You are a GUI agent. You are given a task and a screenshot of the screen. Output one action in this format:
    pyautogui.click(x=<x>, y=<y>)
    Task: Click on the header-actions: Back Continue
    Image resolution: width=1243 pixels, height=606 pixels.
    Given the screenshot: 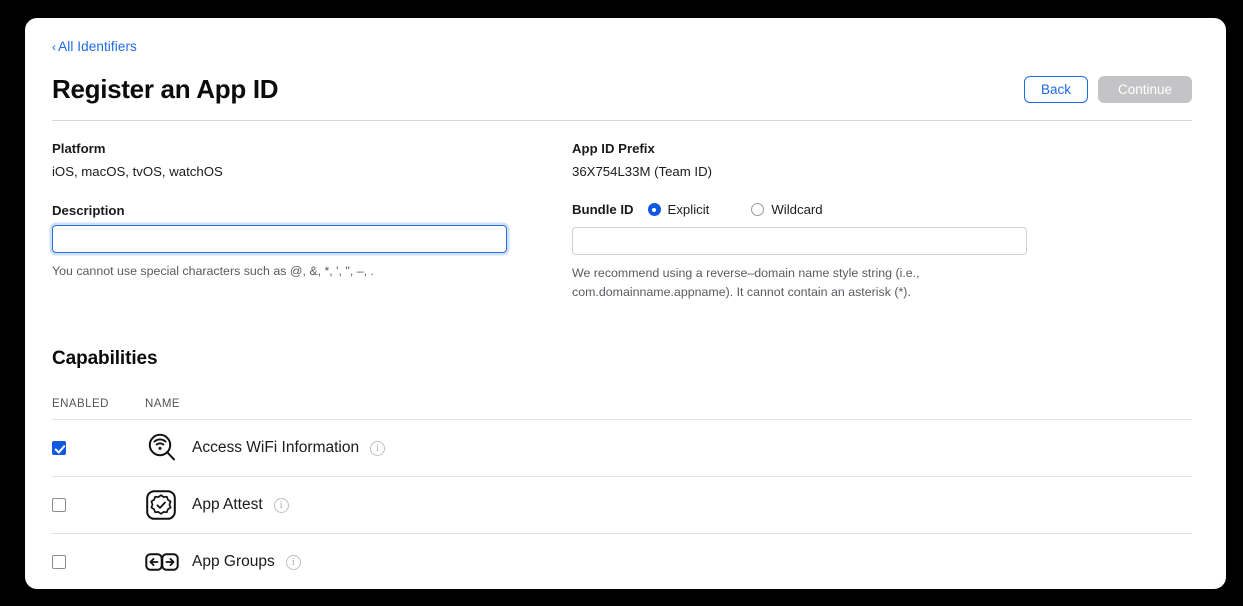 What is the action you would take?
    pyautogui.click(x=1107, y=89)
    